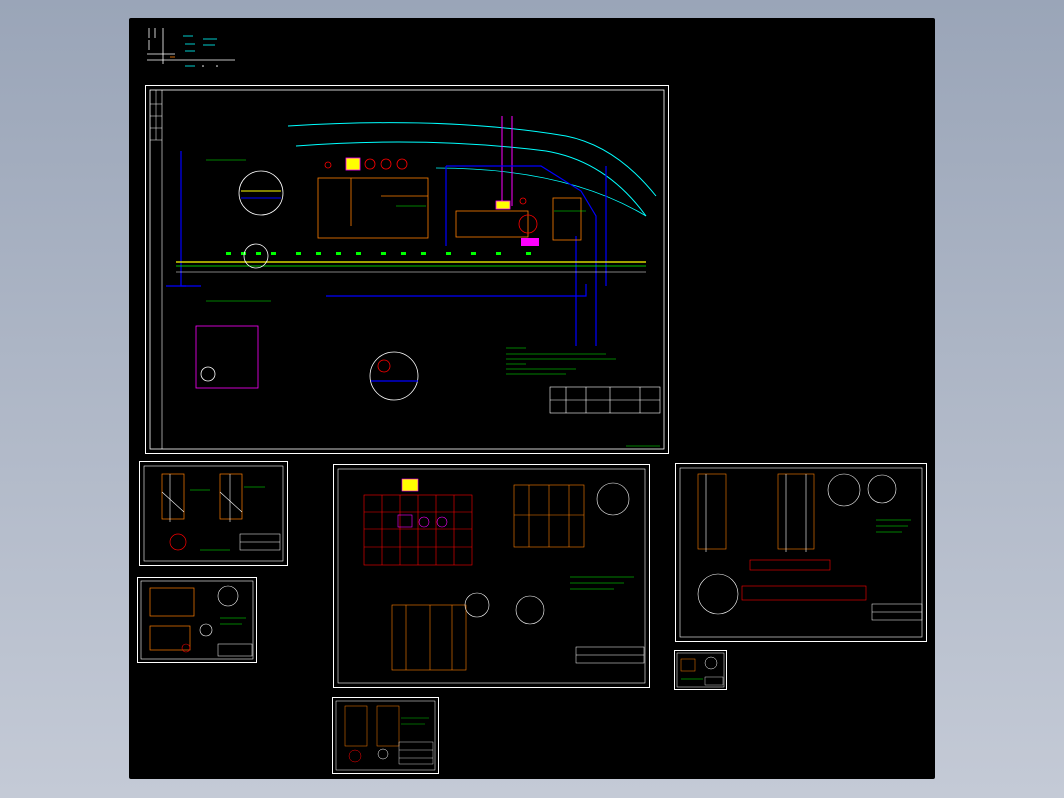  I want to click on detail-b-drawing, so click(197, 620).